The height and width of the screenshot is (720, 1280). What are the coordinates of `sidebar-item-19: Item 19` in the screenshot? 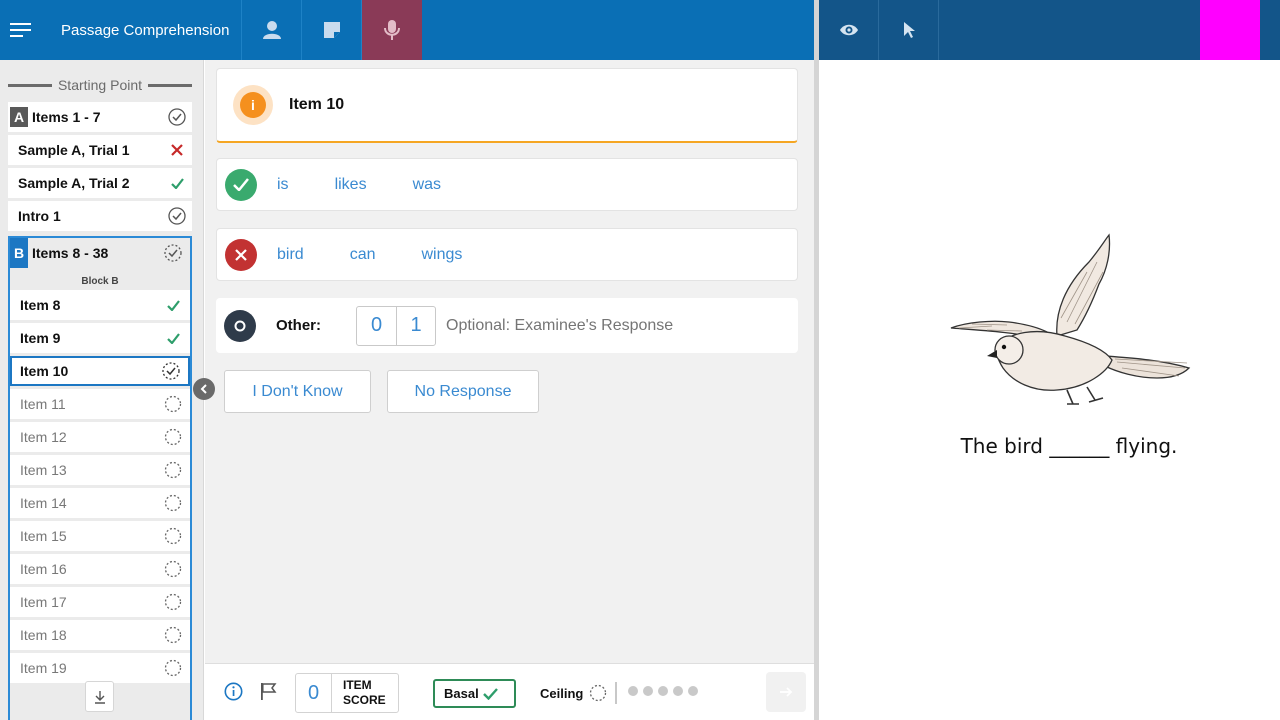 It's located at (100, 668).